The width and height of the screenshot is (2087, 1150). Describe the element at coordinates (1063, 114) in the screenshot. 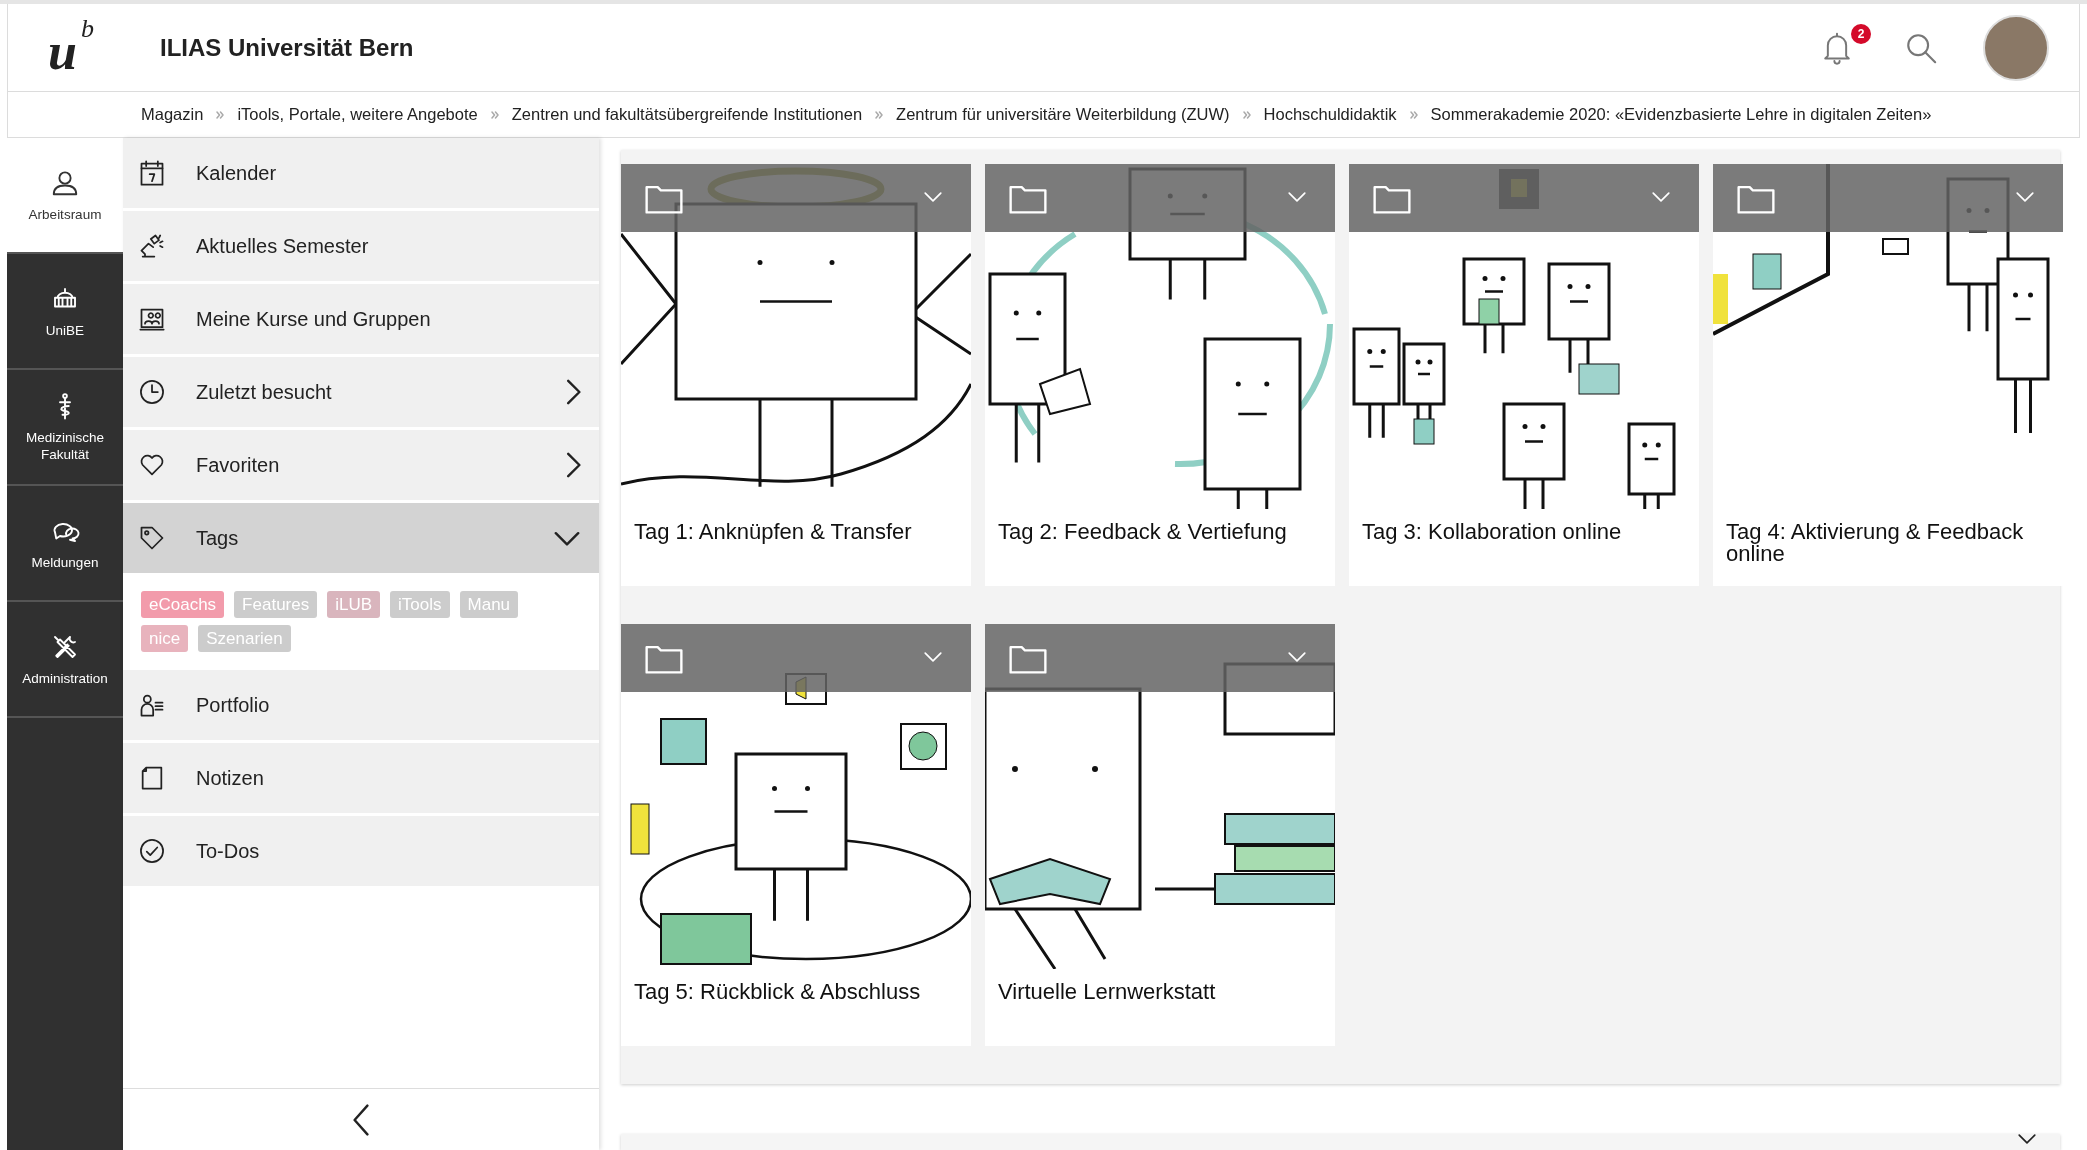

I see `breadcrumb-link: Zentrum für universitäre Weiterbildung (ZUW)` at that location.